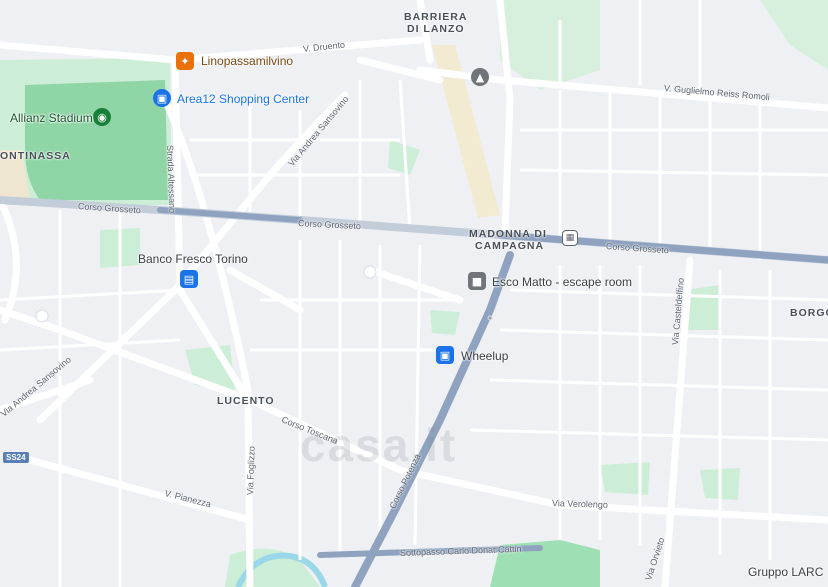 This screenshot has height=587, width=828. Describe the element at coordinates (436, 29) in the screenshot. I see `area-label-di-lanzo: DI LANZO` at that location.